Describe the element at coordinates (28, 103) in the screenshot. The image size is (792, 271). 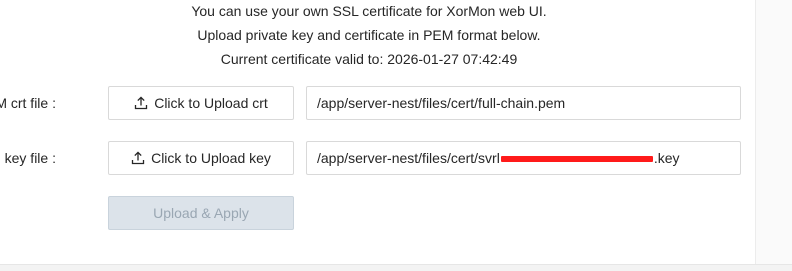
I see `crt-file-label: PEM crt file :` at that location.